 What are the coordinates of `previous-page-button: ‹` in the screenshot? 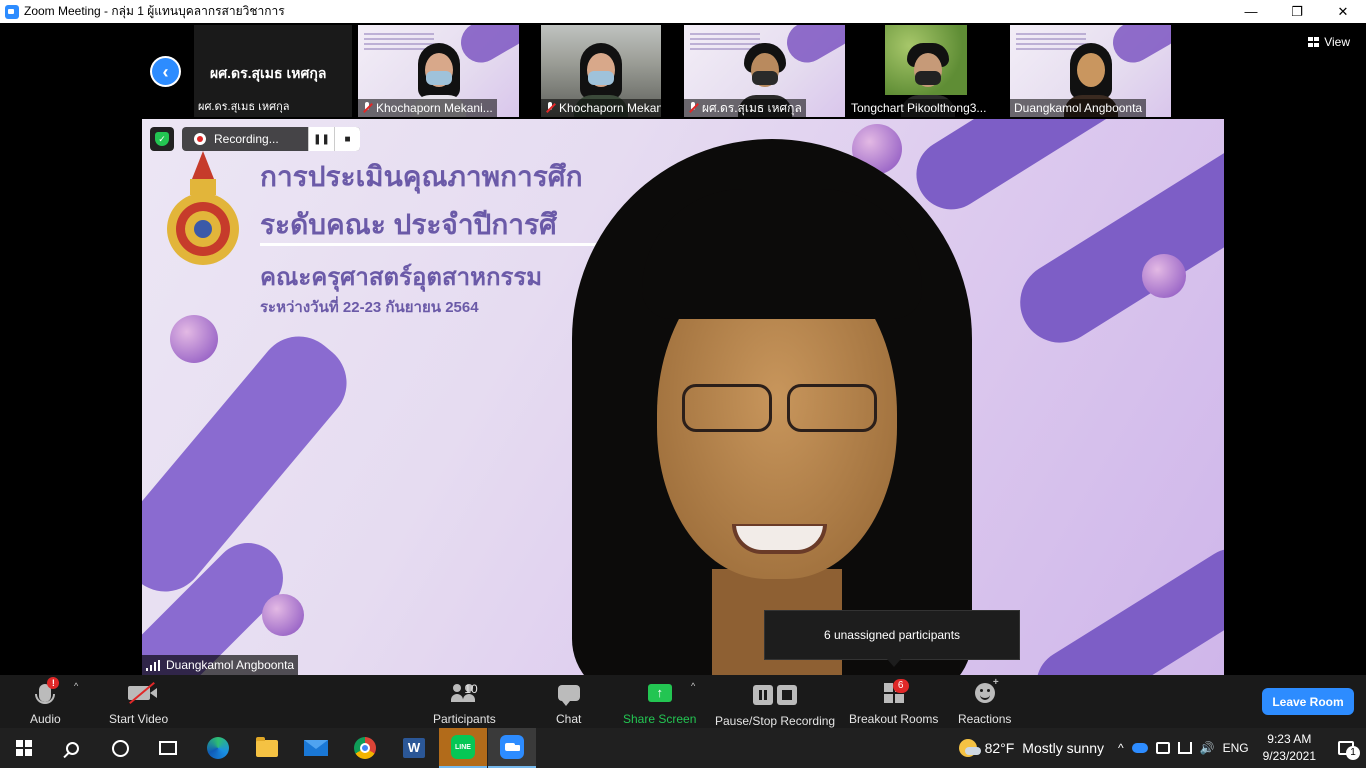 It's located at (165, 71).